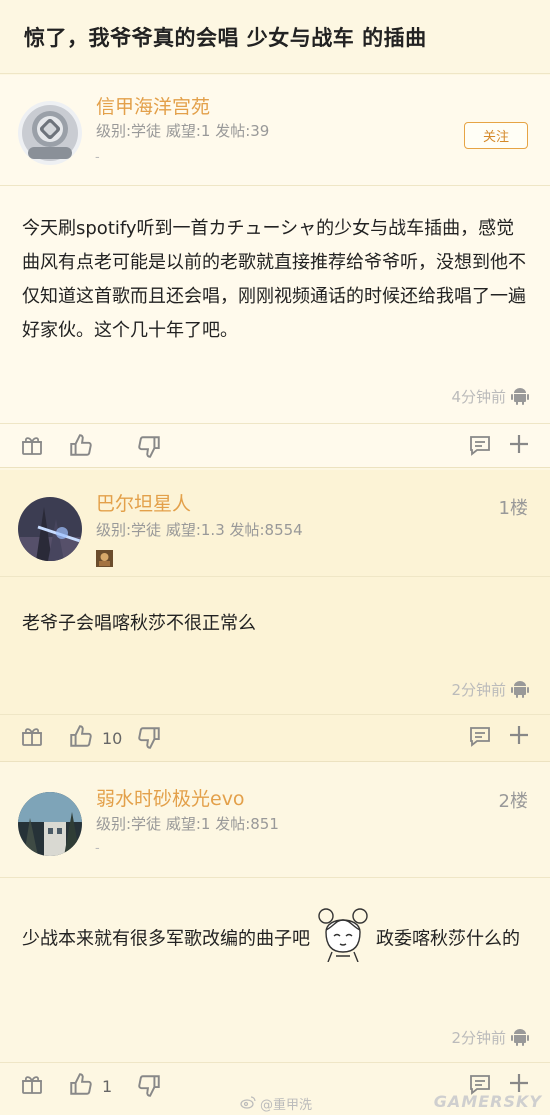 The width and height of the screenshot is (550, 1115). What do you see at coordinates (107, 1086) in the screenshot?
I see `like-count: 1` at bounding box center [107, 1086].